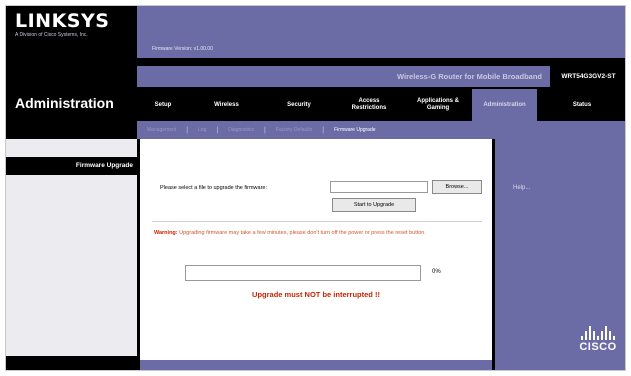 The width and height of the screenshot is (631, 376). What do you see at coordinates (71, 254) in the screenshot?
I see `left-panel: Firmware Upgrade` at bounding box center [71, 254].